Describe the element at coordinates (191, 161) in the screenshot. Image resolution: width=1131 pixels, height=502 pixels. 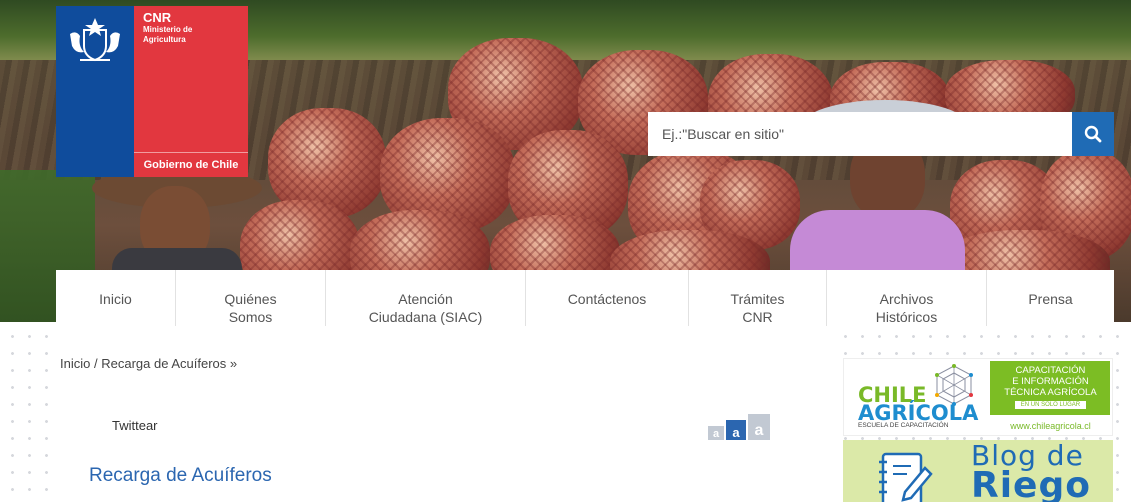
I see `logo-government: Gobierno de Chile` at that location.